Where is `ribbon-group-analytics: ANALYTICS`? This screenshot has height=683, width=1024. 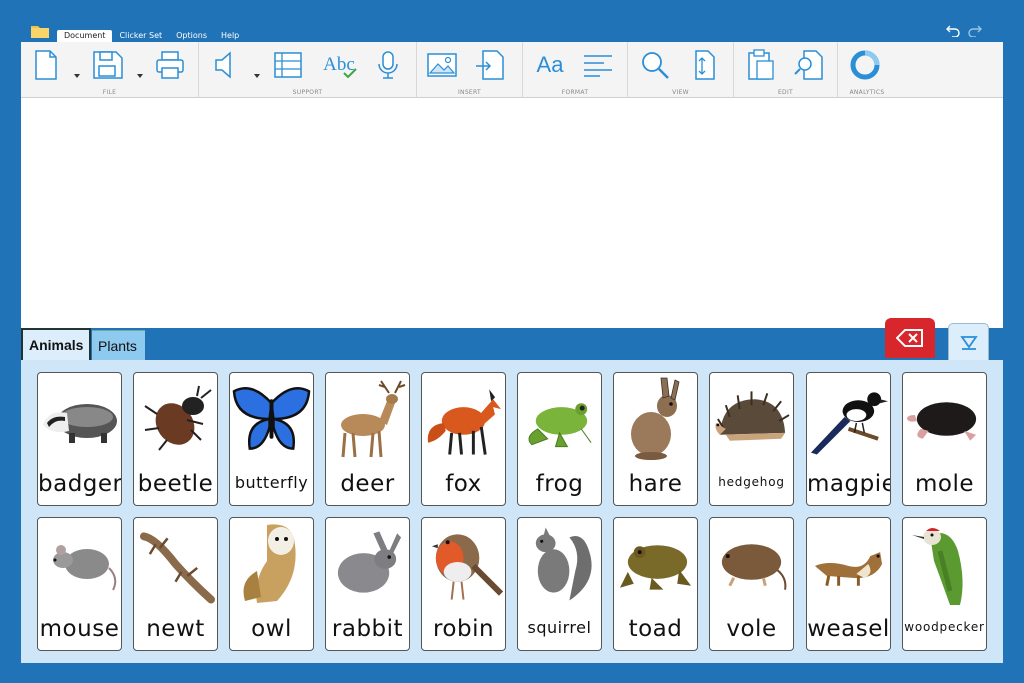 ribbon-group-analytics: ANALYTICS is located at coordinates (867, 70).